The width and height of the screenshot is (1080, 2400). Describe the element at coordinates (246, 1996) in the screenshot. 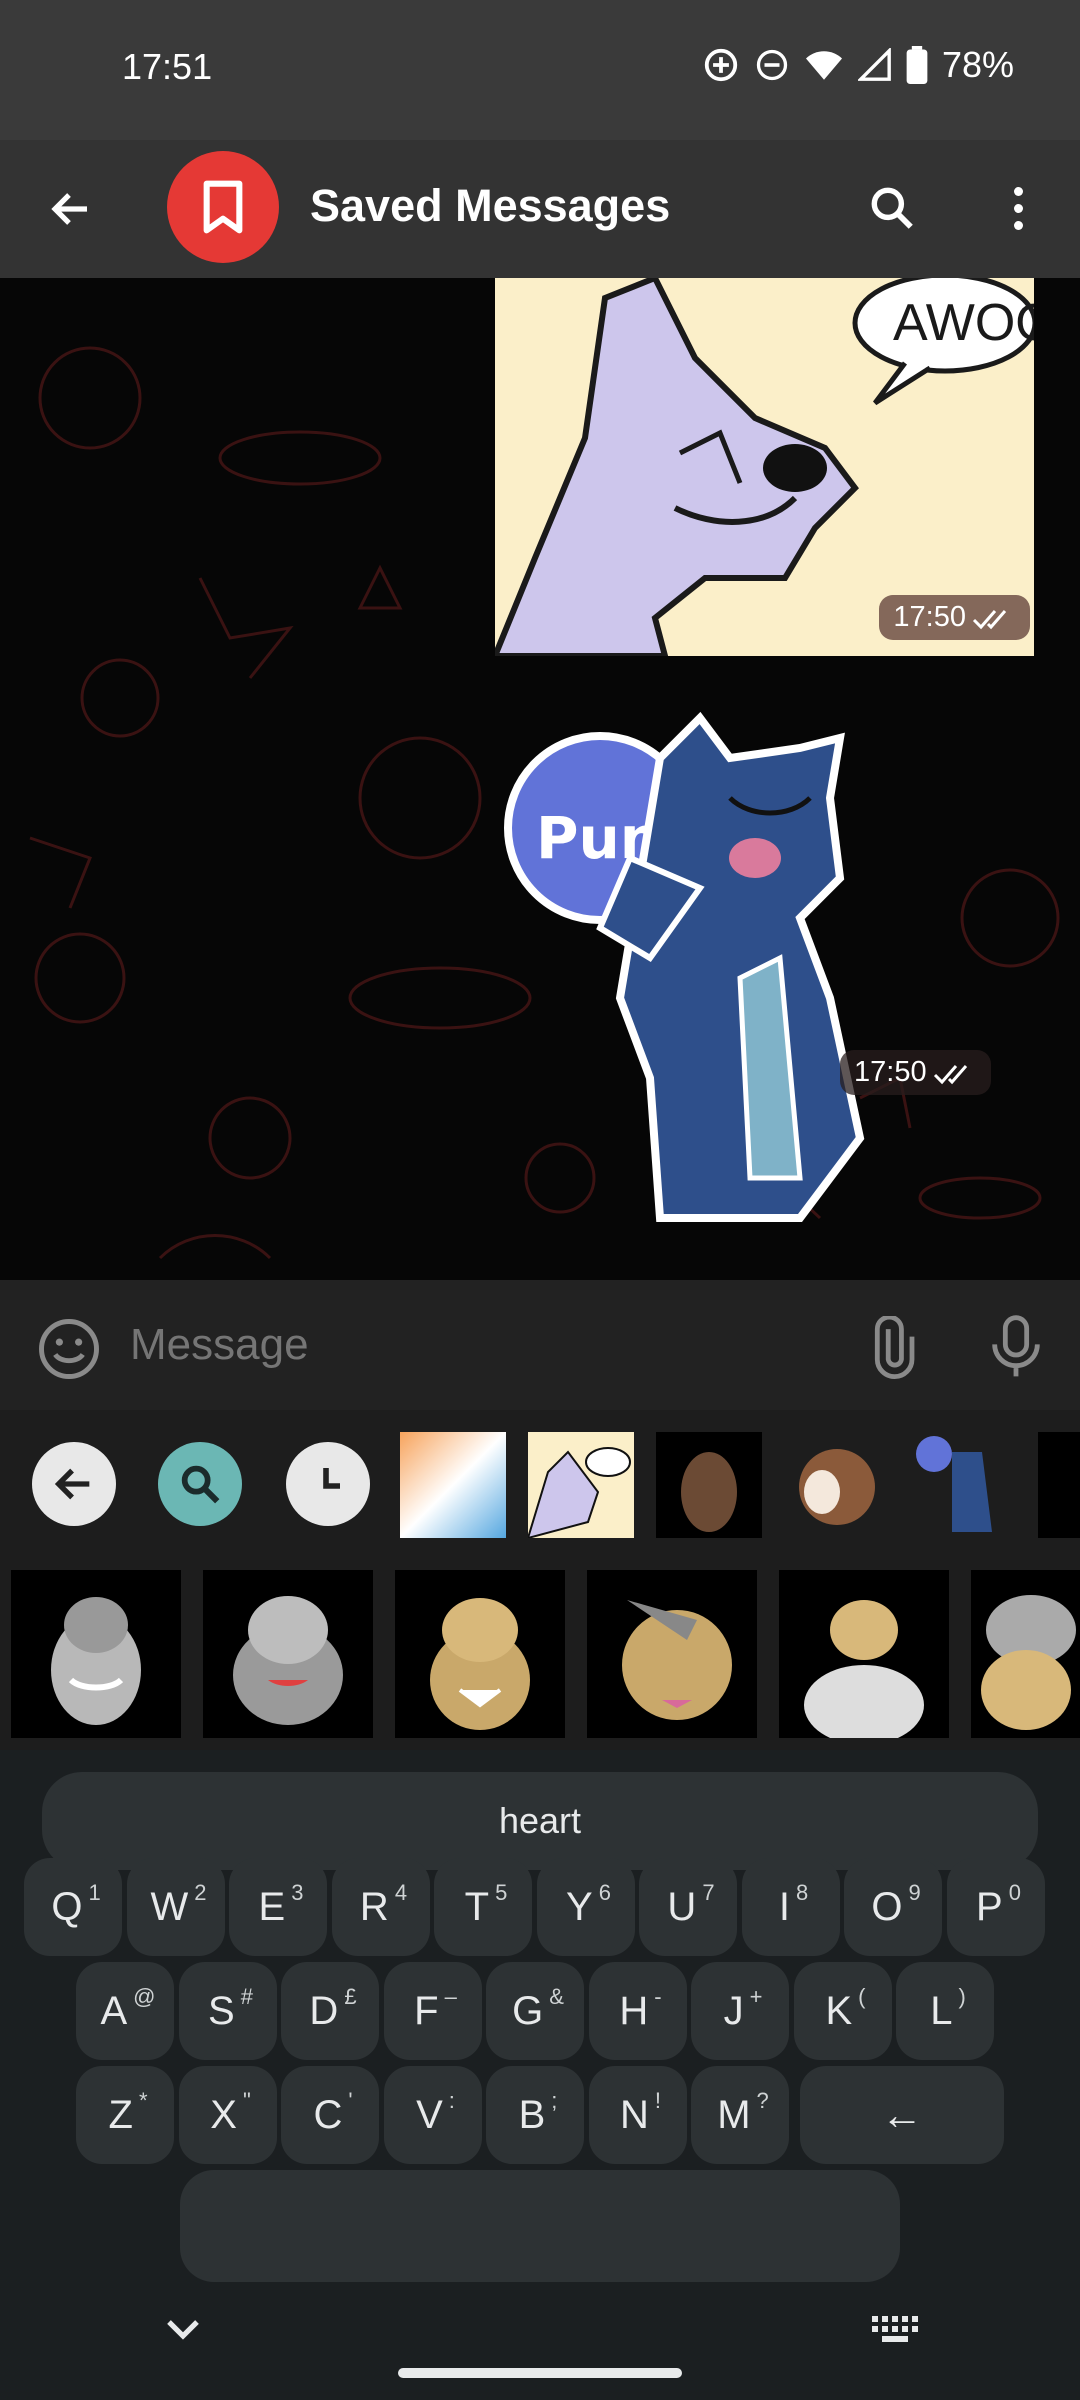

I see `key-secondary-label: #` at that location.